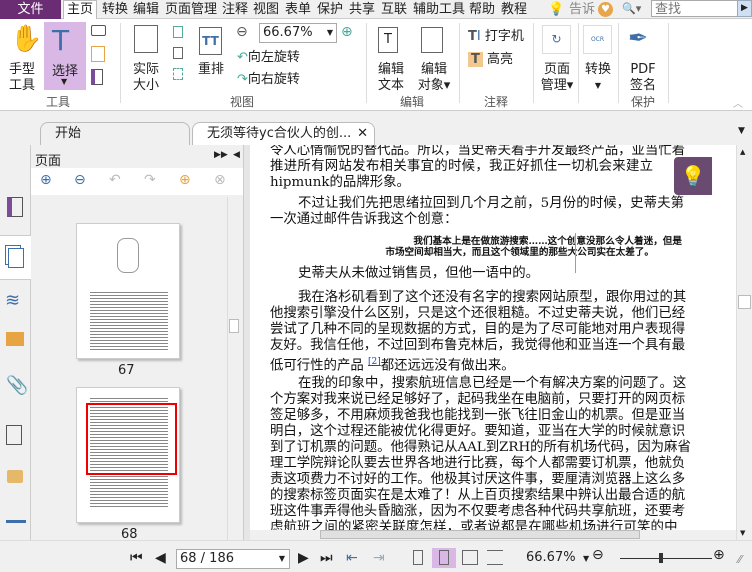  I want to click on menu-comment: 注释, so click(235, 9).